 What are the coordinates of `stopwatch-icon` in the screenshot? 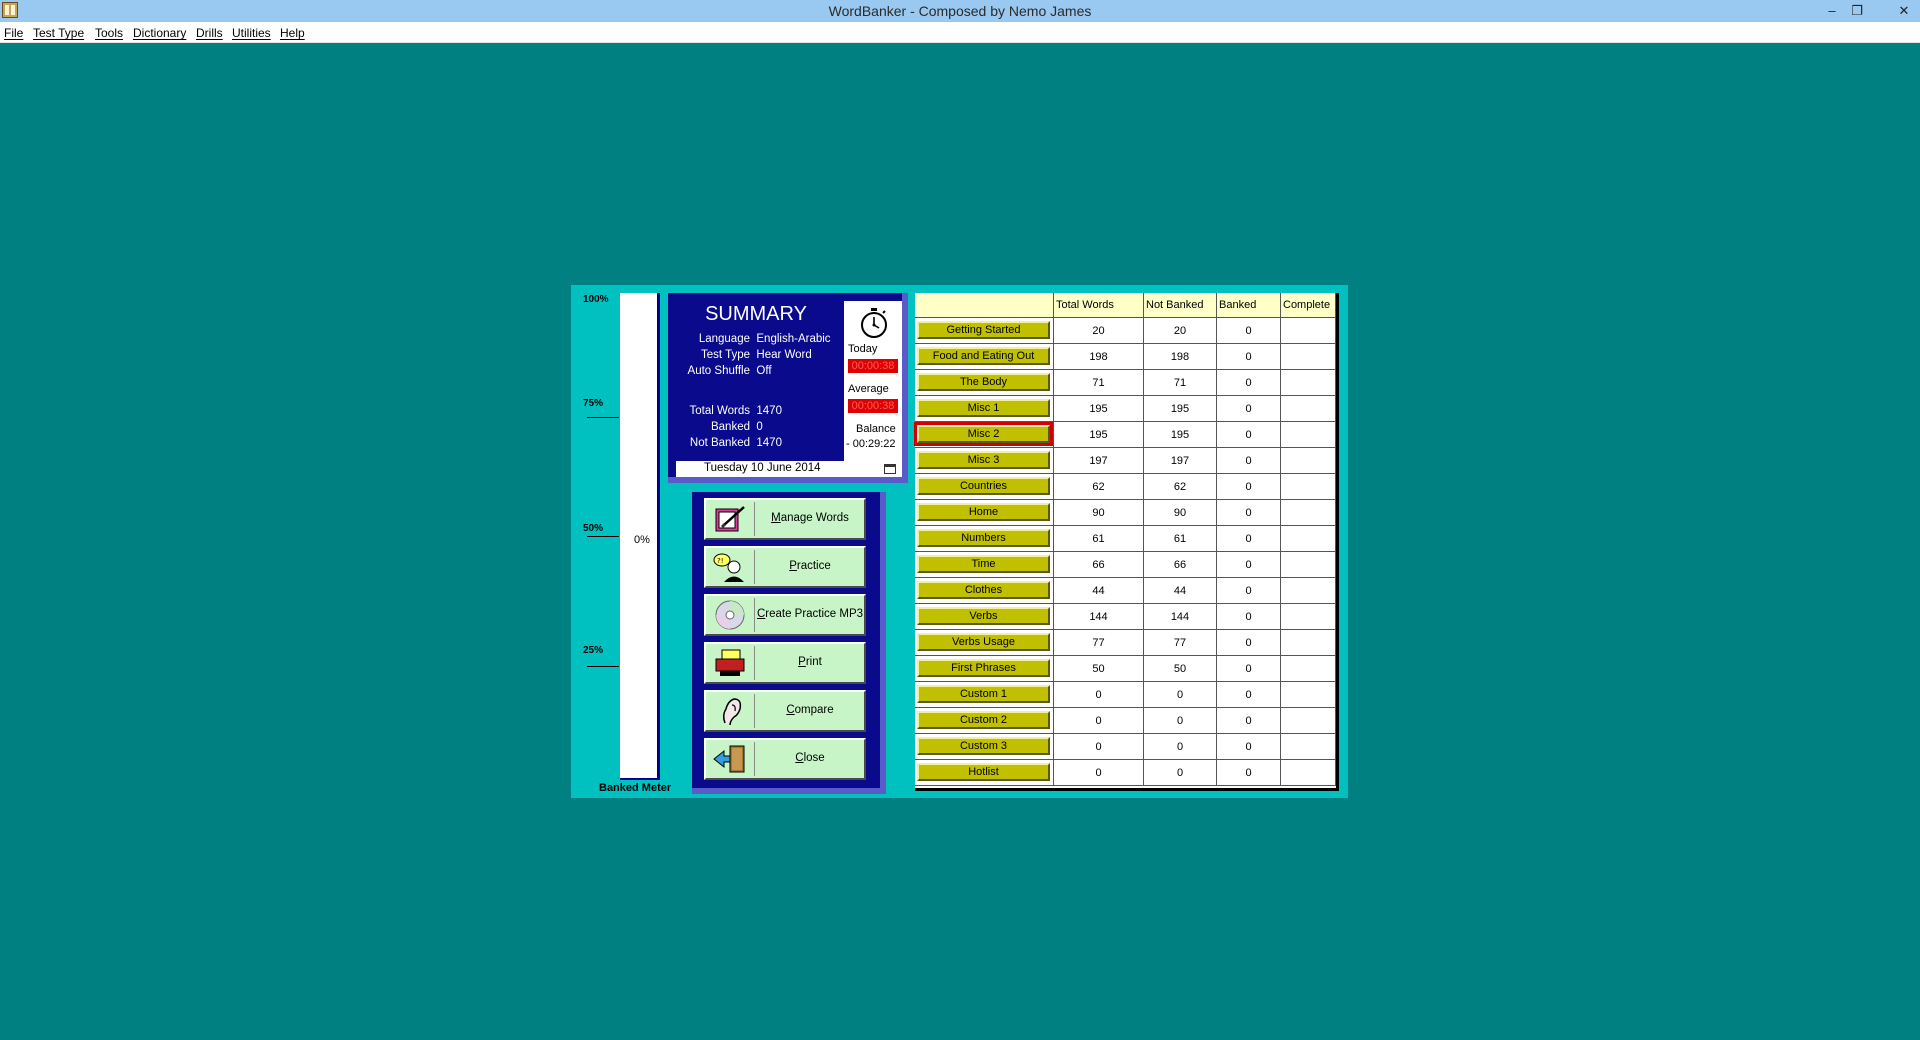 It's located at (874, 323).